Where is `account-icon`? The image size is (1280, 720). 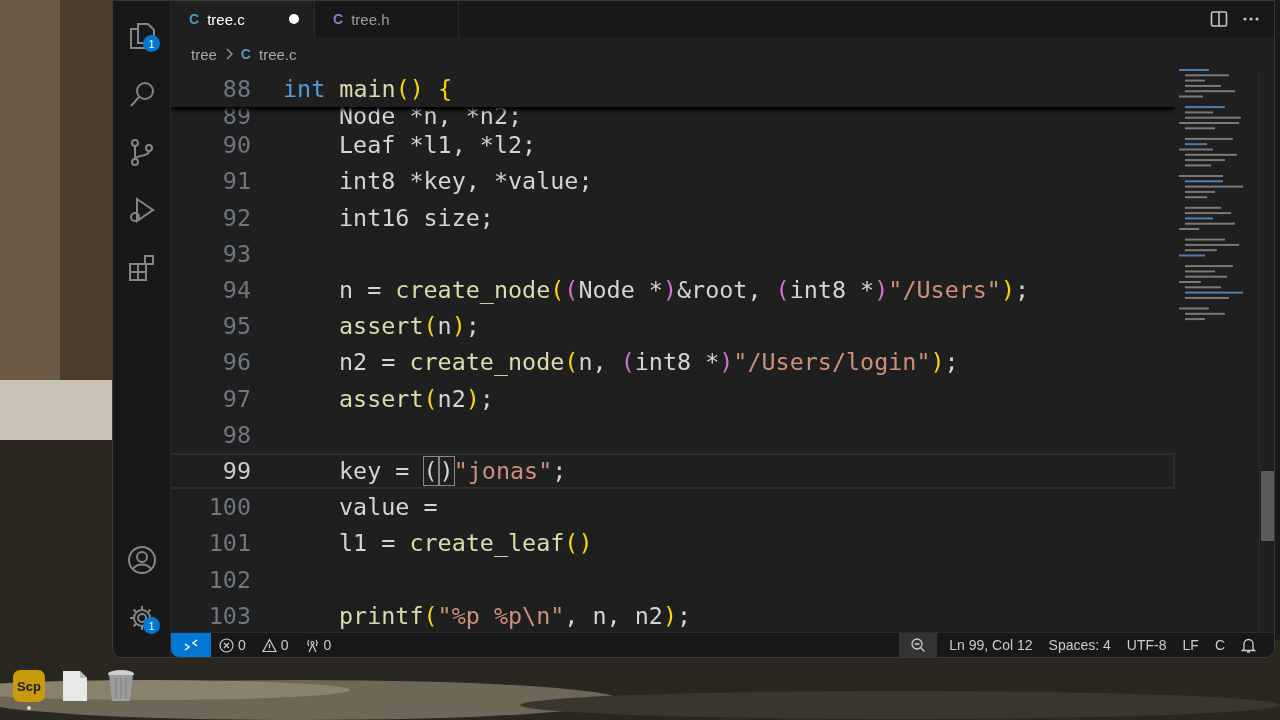
account-icon is located at coordinates (141, 560).